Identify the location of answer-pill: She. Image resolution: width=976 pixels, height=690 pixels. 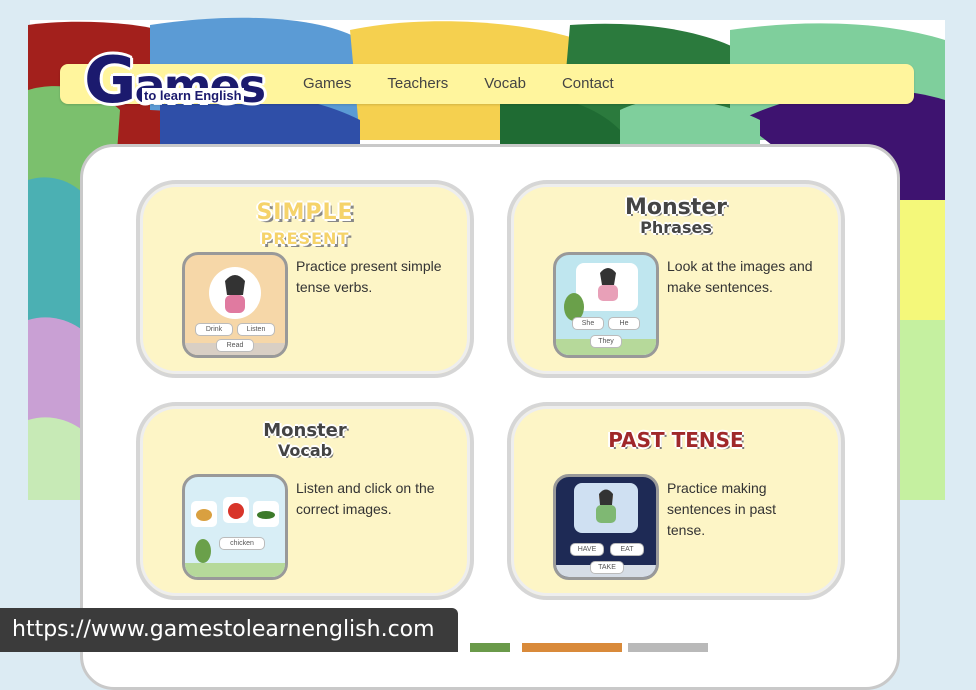
(588, 323).